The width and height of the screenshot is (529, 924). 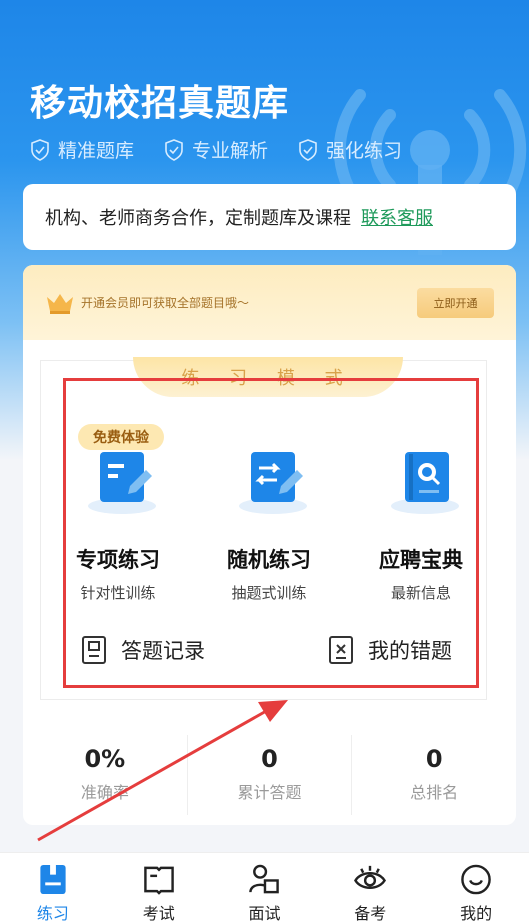 I want to click on crown-icon, so click(x=60, y=303).